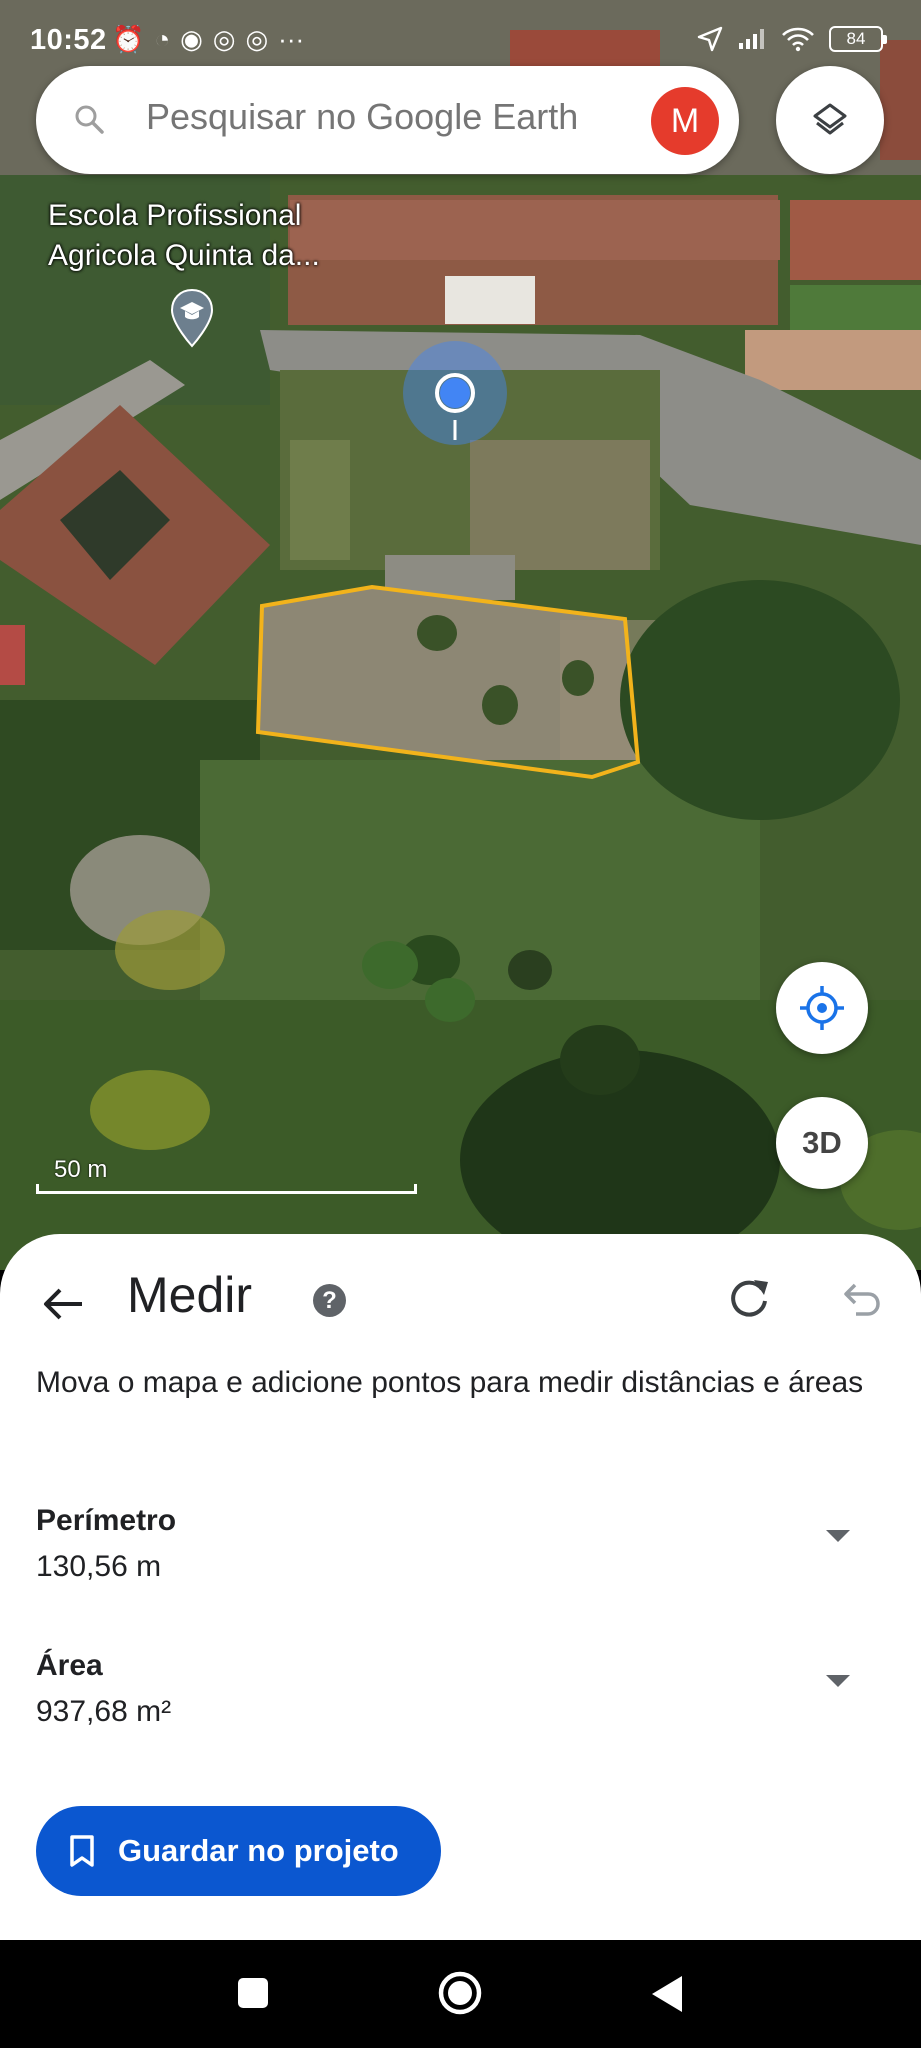 This screenshot has height=2048, width=921. What do you see at coordinates (68, 40) in the screenshot?
I see `clock: 10:52` at bounding box center [68, 40].